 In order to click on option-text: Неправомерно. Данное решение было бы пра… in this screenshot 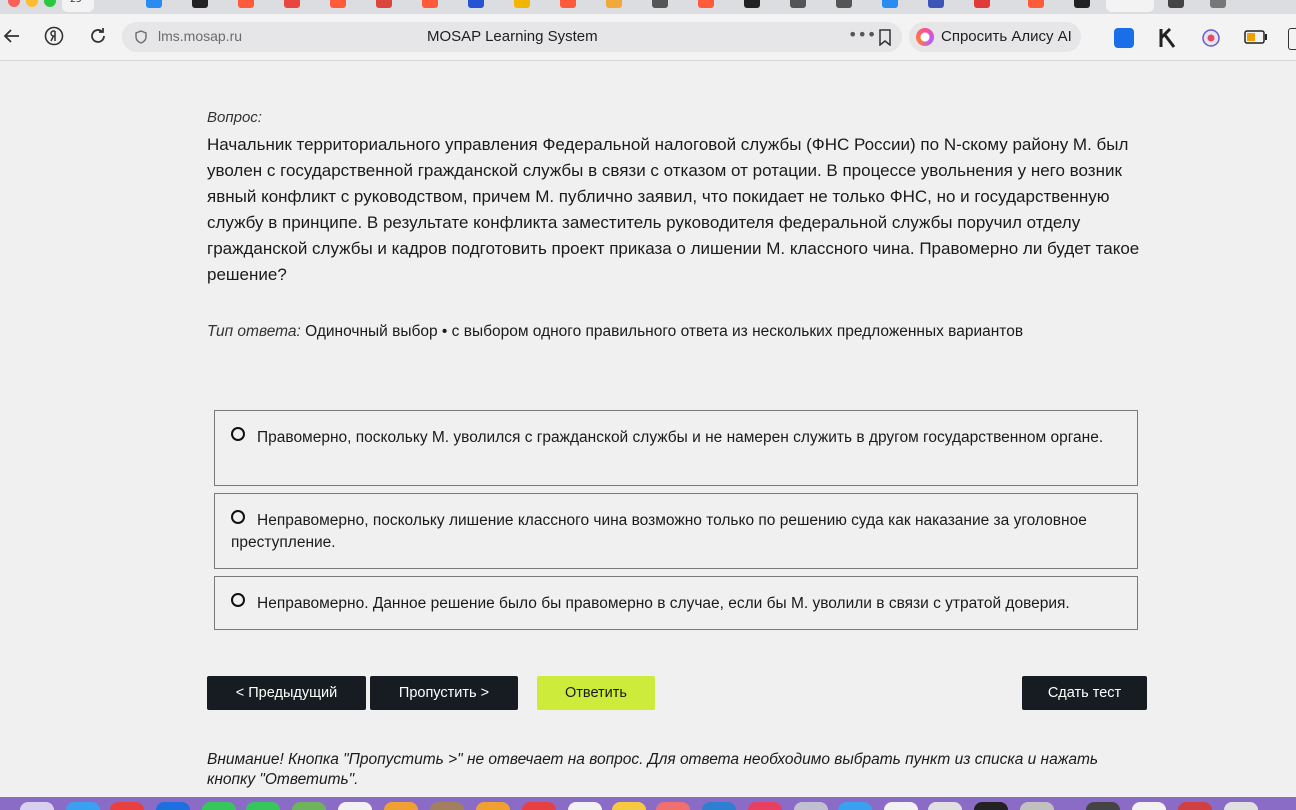, I will do `click(663, 603)`.